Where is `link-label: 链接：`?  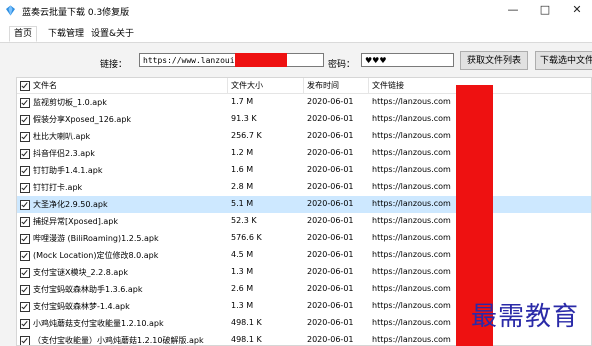 link-label: 链接： is located at coordinates (114, 65).